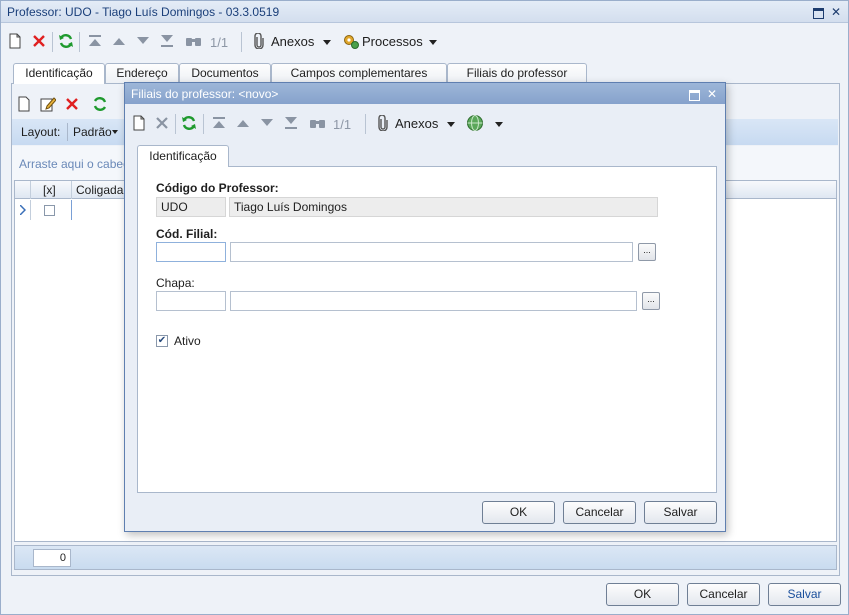  What do you see at coordinates (205, 94) in the screenshot?
I see `modal-title: Filiais do professor: <novo>` at bounding box center [205, 94].